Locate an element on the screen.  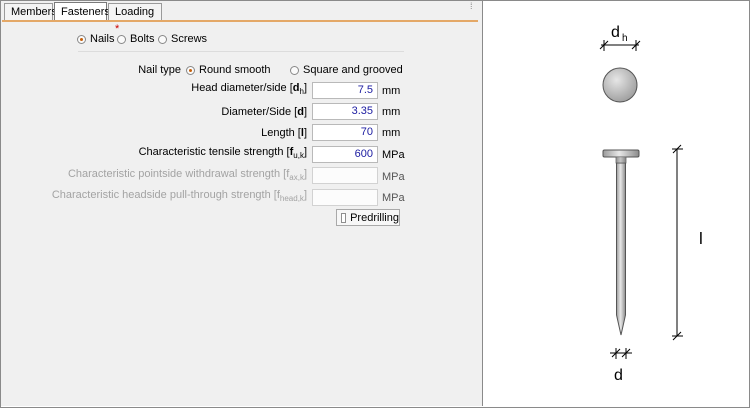
nail-side-view is located at coordinates (621, 242).